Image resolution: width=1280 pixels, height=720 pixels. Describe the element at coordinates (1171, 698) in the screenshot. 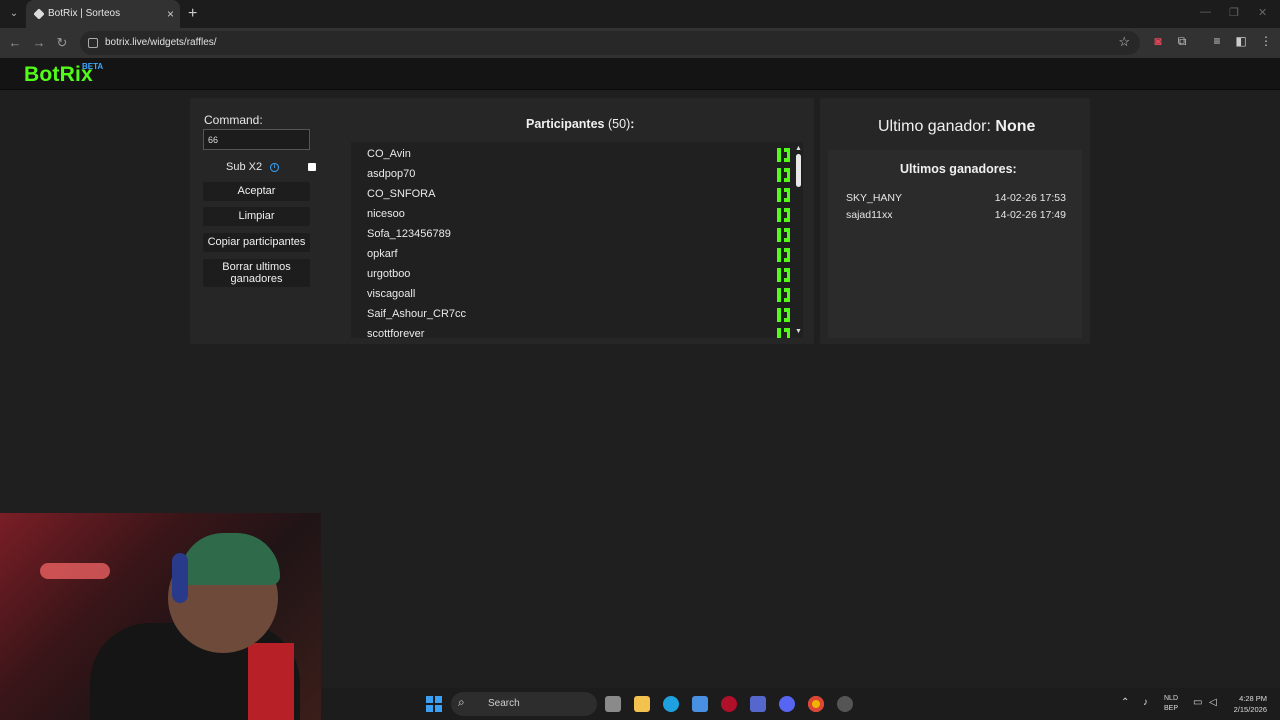

I see `language-code: NLD` at that location.